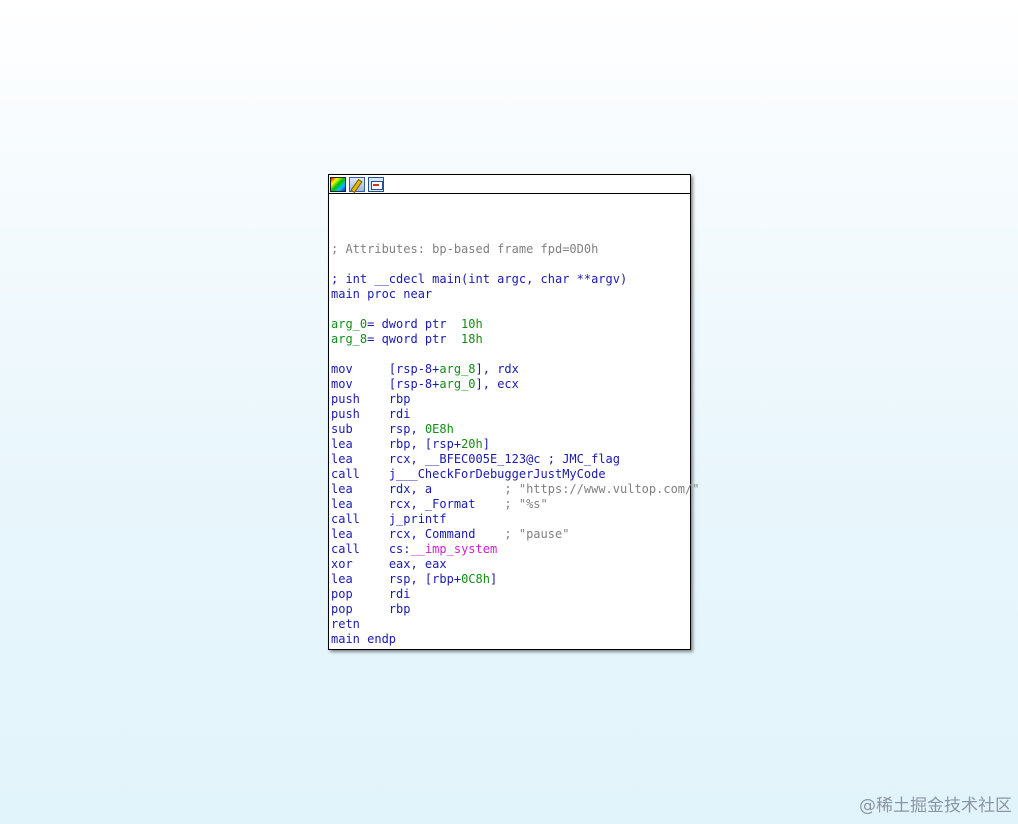 Image resolution: width=1018 pixels, height=824 pixels. What do you see at coordinates (399, 549) in the screenshot?
I see `operand: cs:` at bounding box center [399, 549].